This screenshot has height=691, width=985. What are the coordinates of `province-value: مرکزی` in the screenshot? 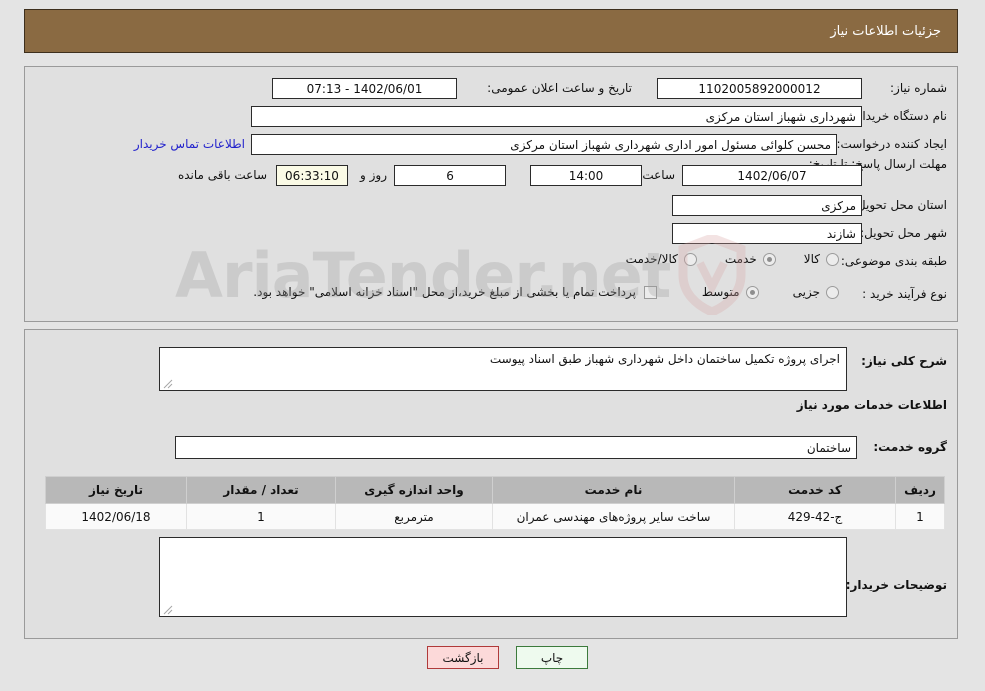 It's located at (767, 205).